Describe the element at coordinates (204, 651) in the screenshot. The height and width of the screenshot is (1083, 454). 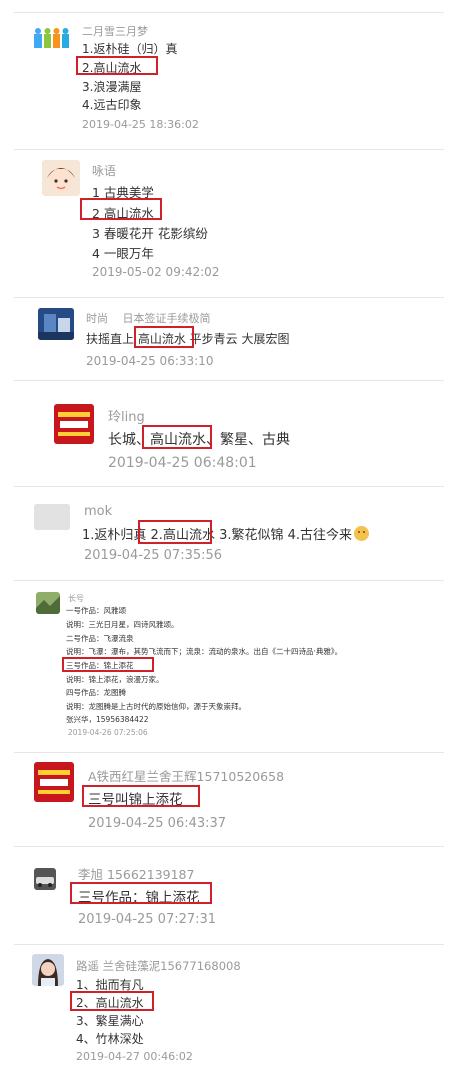
I see `comment-line: 说明：飞瀑：瀑布，其势飞流而下；流泉：流动的泉水。出自《二十四诗品·典雅》。` at that location.